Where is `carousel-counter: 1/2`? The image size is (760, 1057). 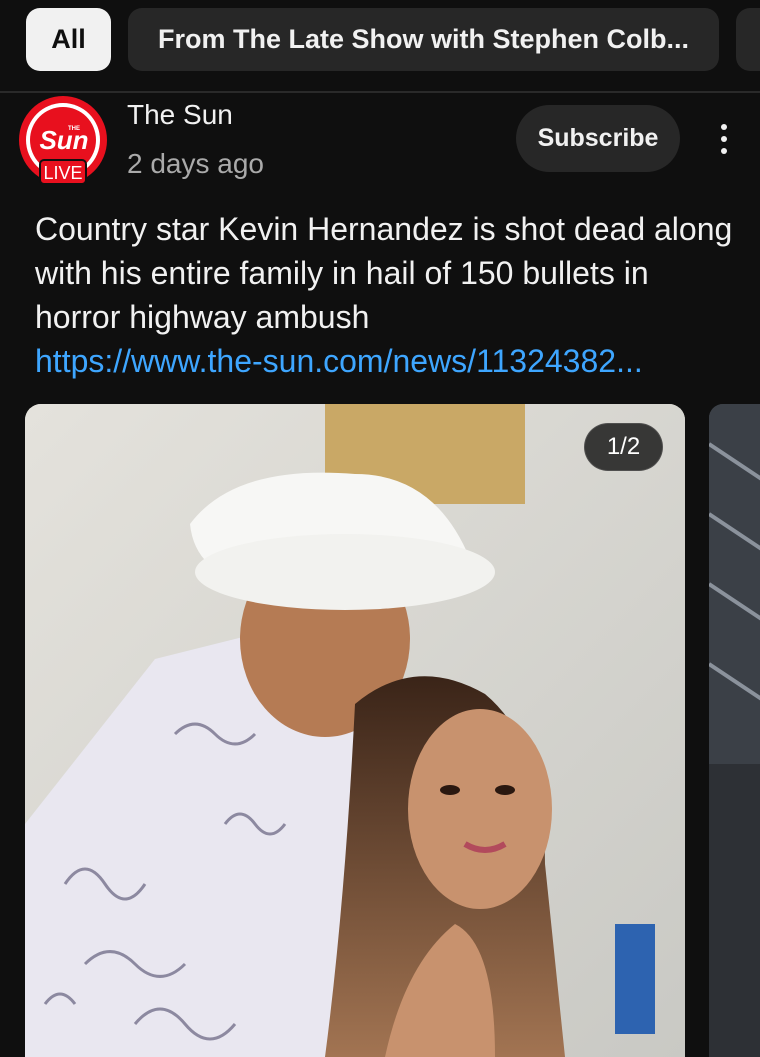
carousel-counter: 1/2 is located at coordinates (623, 447).